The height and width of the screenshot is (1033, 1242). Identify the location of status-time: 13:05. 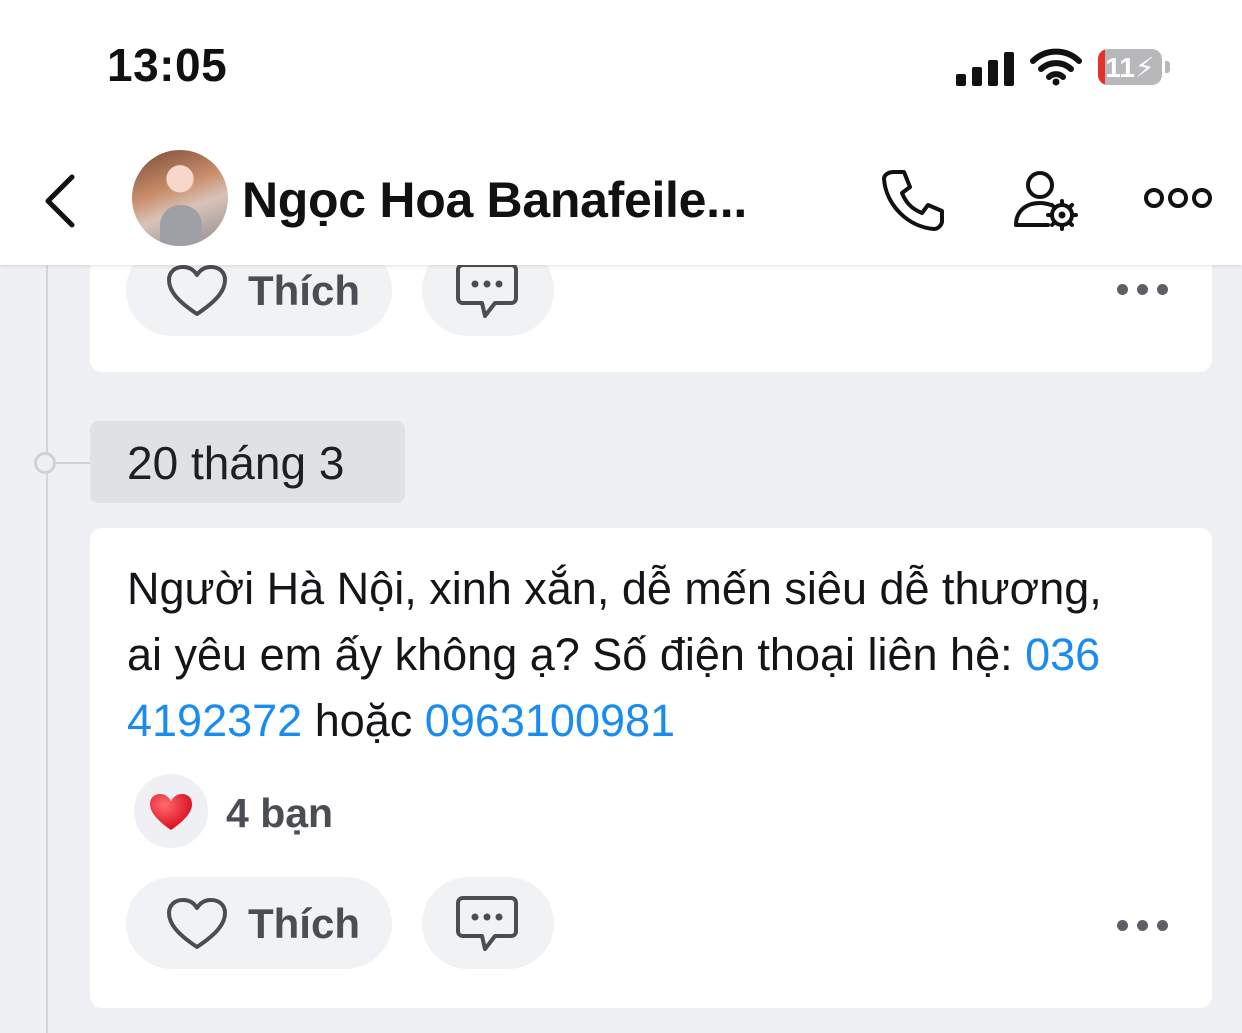
(167, 65).